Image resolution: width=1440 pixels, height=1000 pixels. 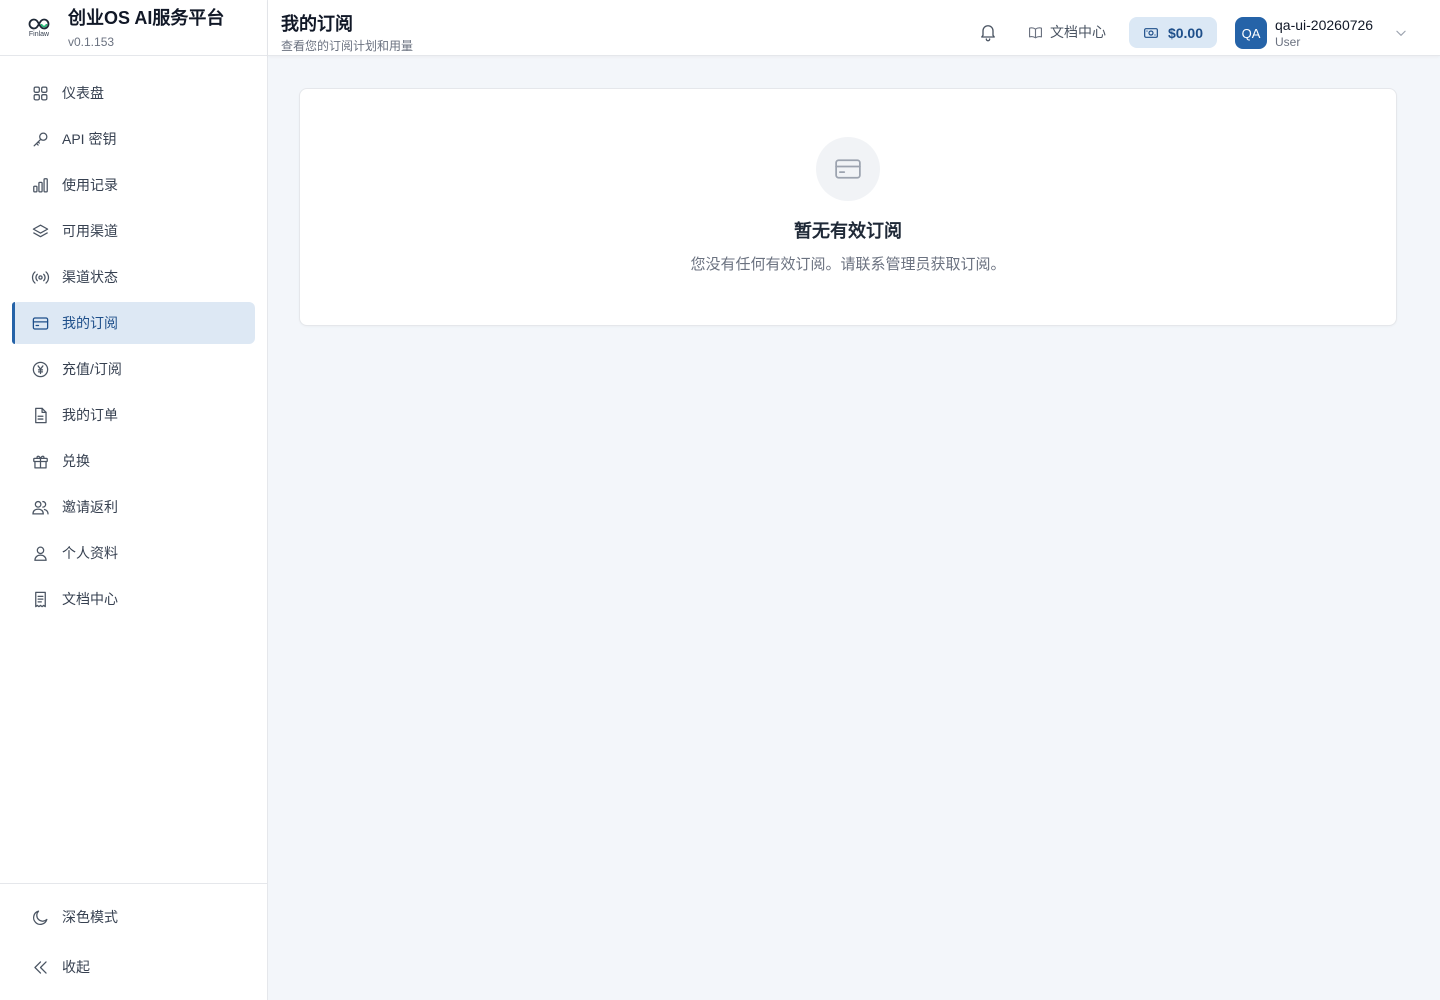 What do you see at coordinates (40, 967) in the screenshot?
I see `chevrons-left-icon` at bounding box center [40, 967].